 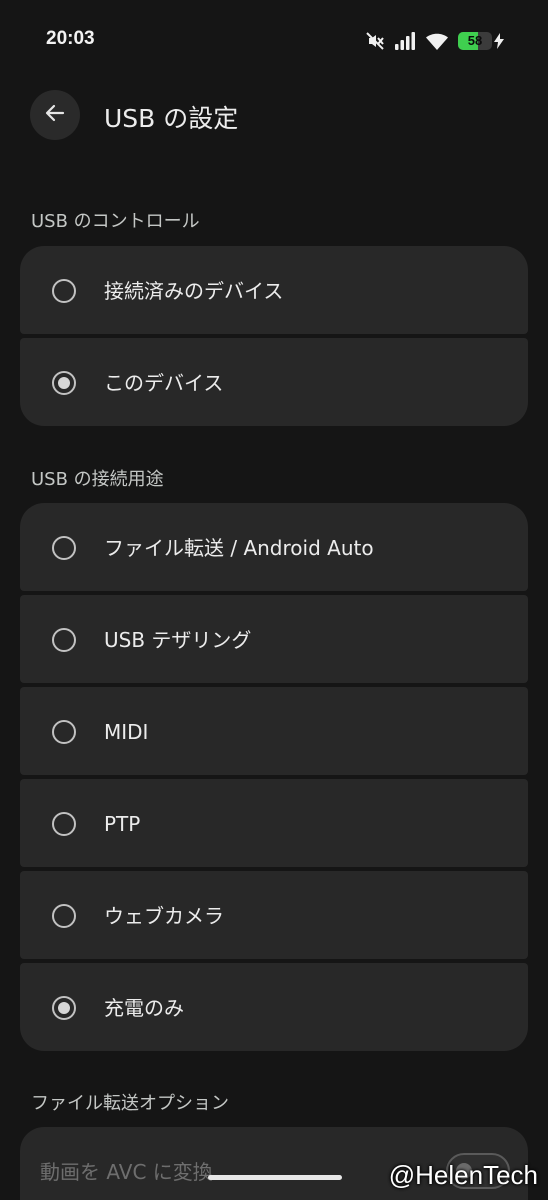 I want to click on battery-percent: 58, so click(x=475, y=40).